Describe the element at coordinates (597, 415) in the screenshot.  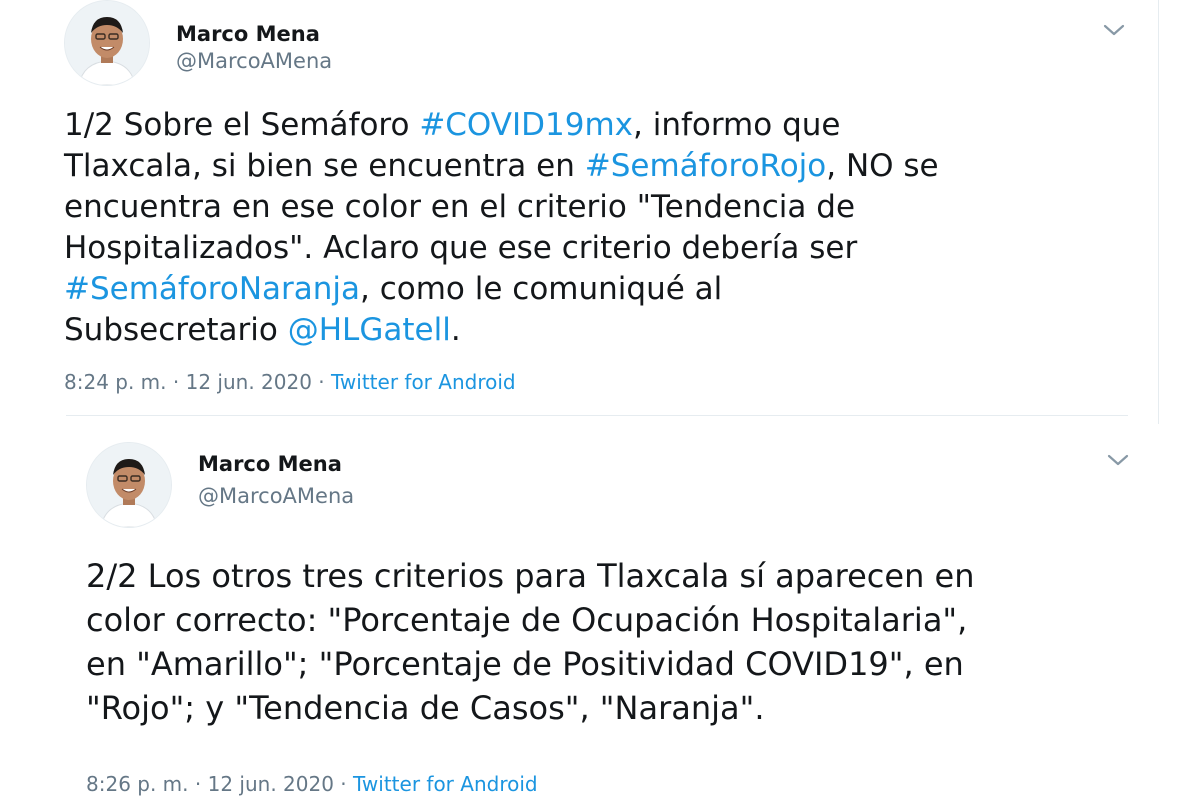
I see `divider` at that location.